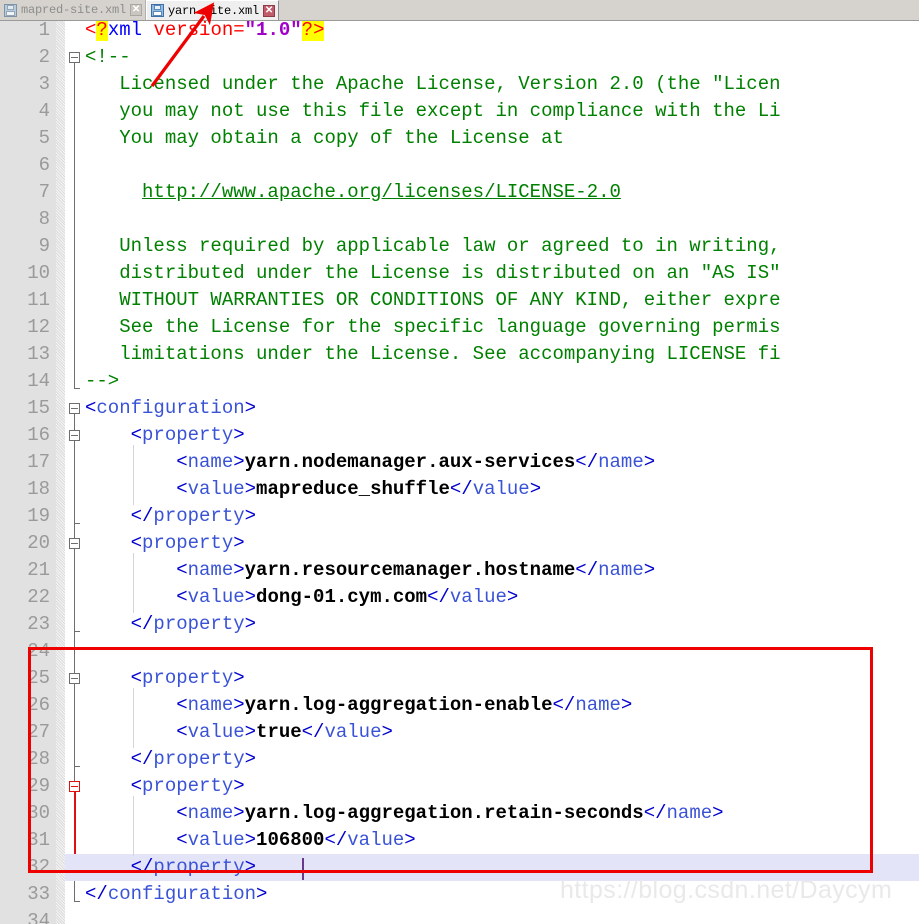 The height and width of the screenshot is (924, 919). I want to click on line-number: 31, so click(38, 840).